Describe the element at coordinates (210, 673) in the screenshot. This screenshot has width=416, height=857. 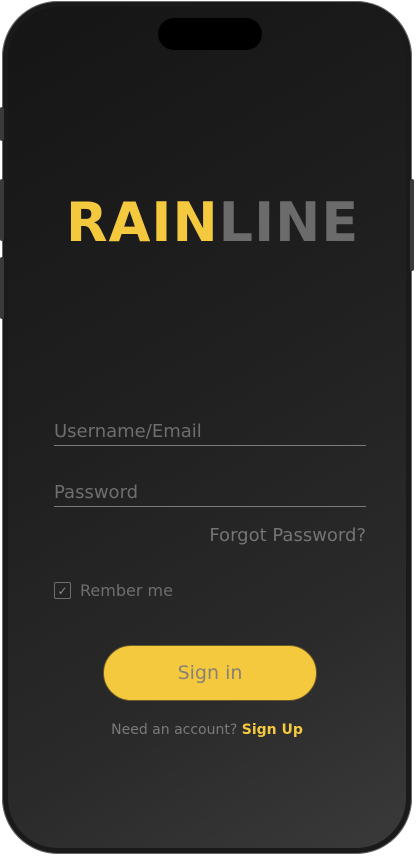
I see `sign-in-button: Sign in` at that location.